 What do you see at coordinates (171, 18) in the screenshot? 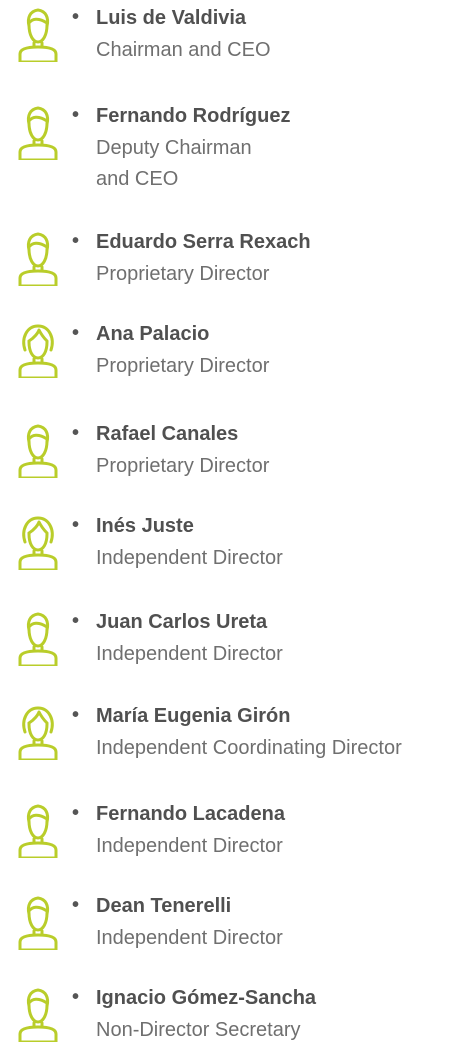
I see `member-name: Luis de Valdivia` at bounding box center [171, 18].